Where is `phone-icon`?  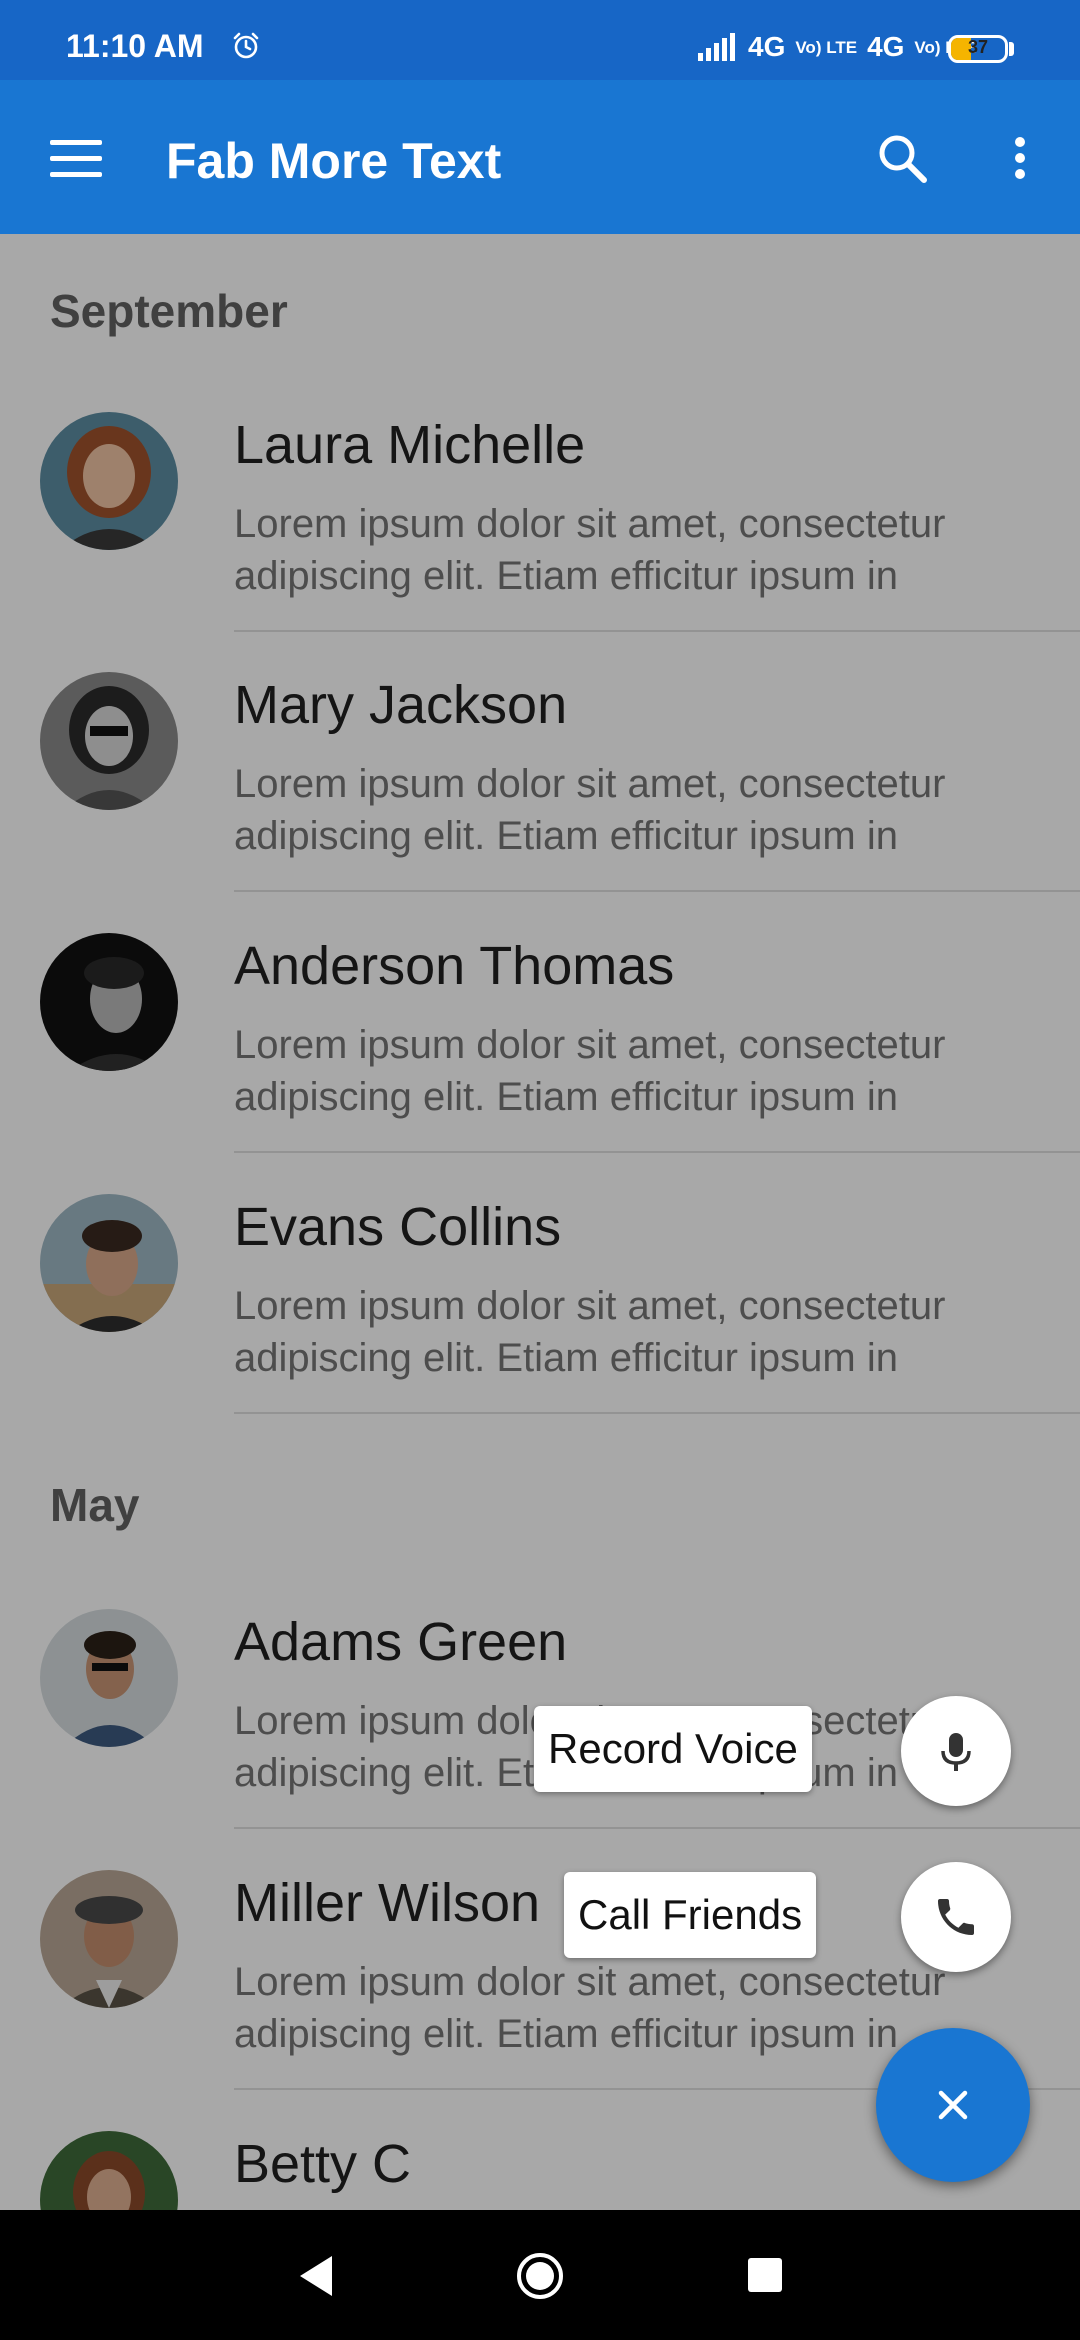 phone-icon is located at coordinates (956, 1917).